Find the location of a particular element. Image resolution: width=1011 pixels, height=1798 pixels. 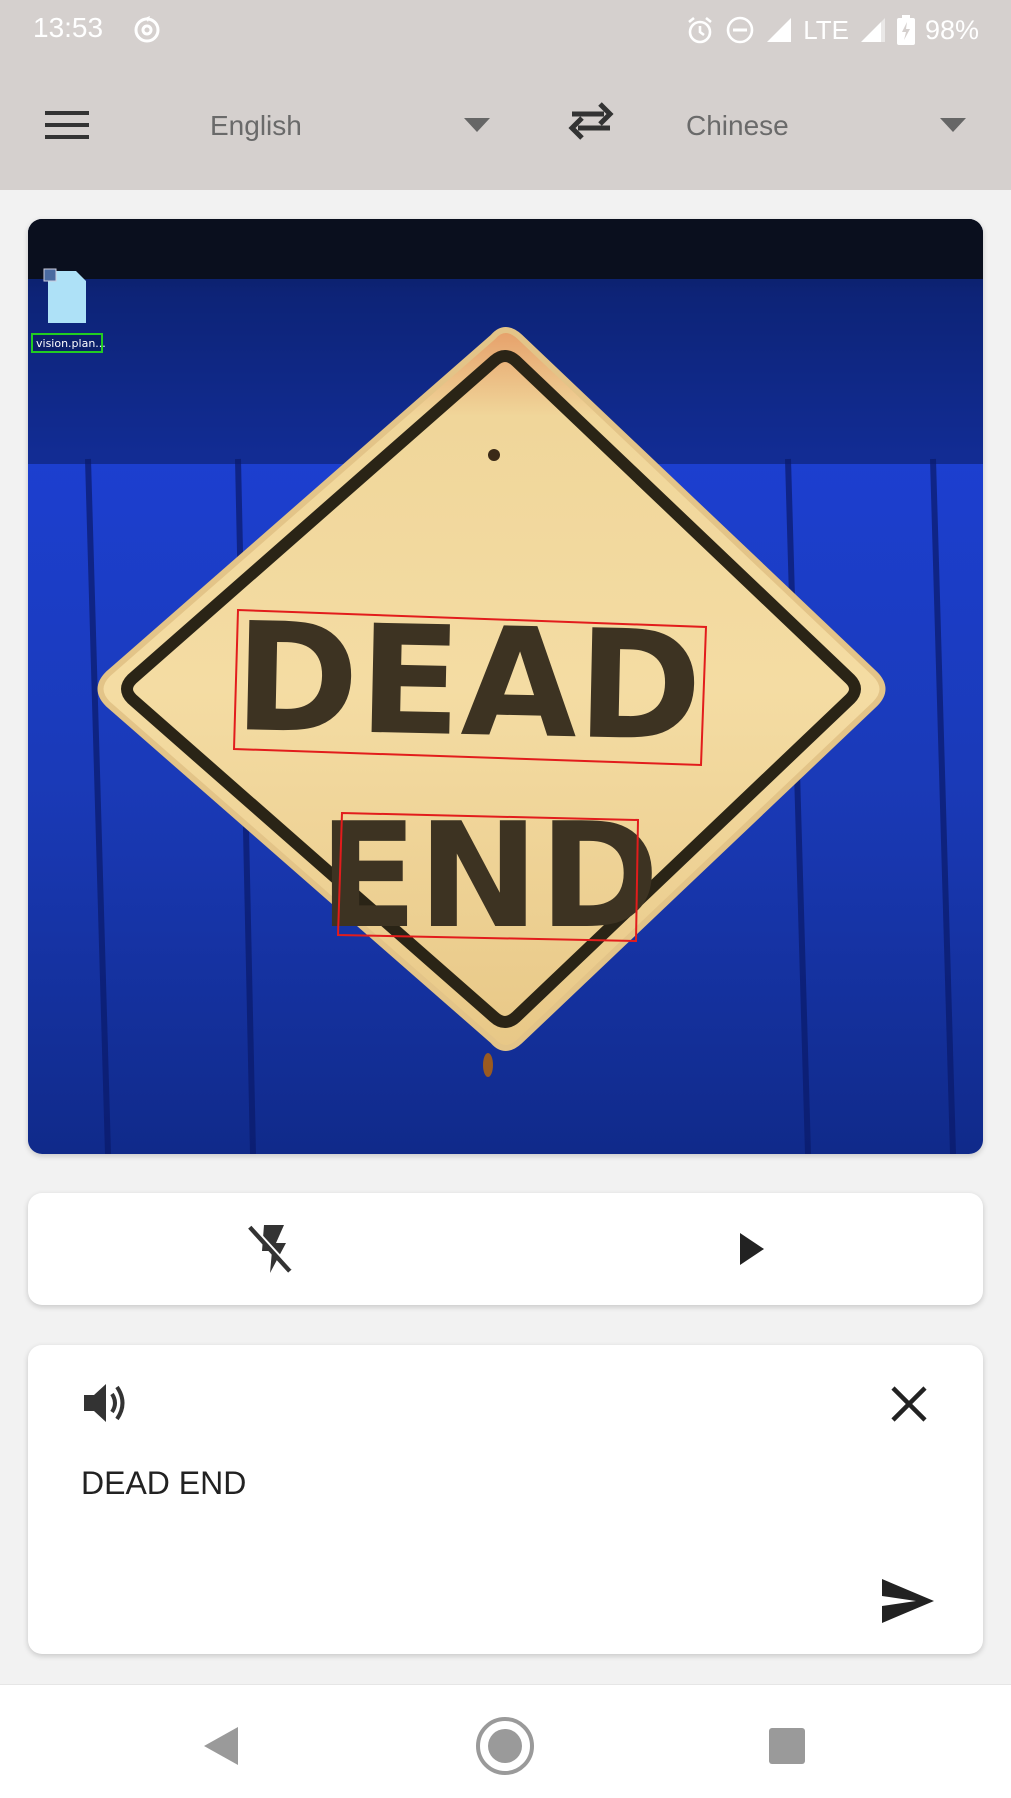

recents-button is located at coordinates (787, 1746).